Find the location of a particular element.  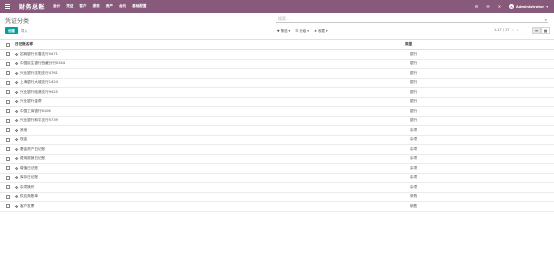

journal-name: 库存日记账 is located at coordinates (29, 177).